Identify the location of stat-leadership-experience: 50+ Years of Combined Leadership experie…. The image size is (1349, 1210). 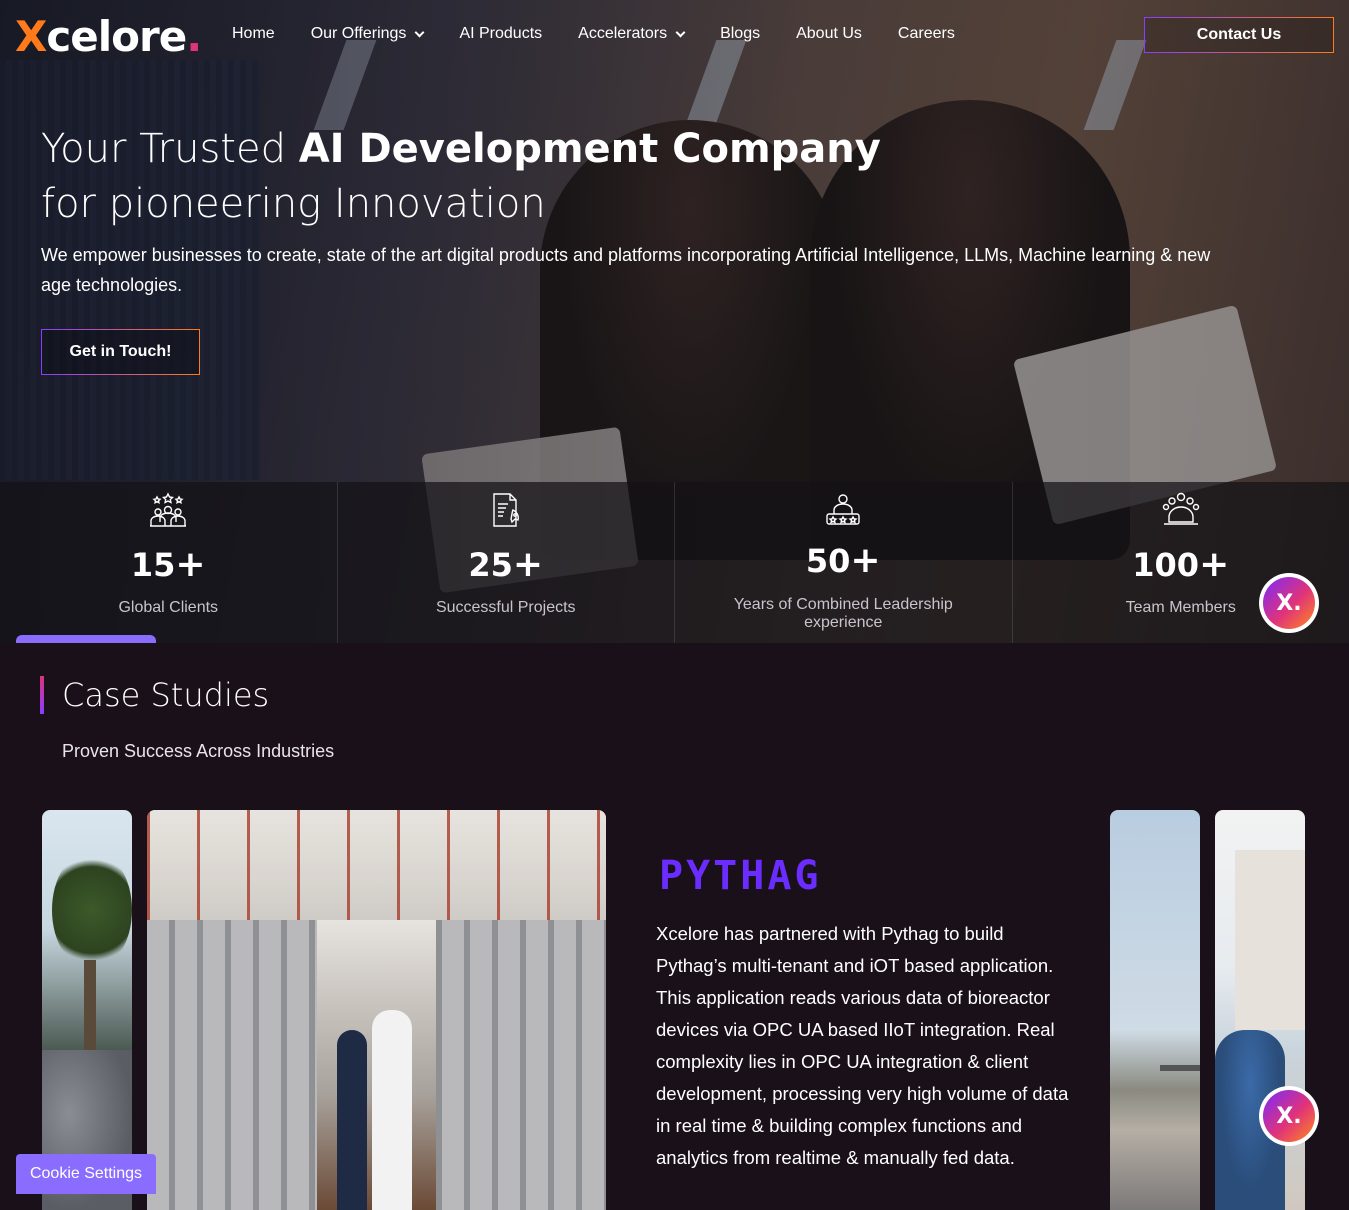
(844, 562).